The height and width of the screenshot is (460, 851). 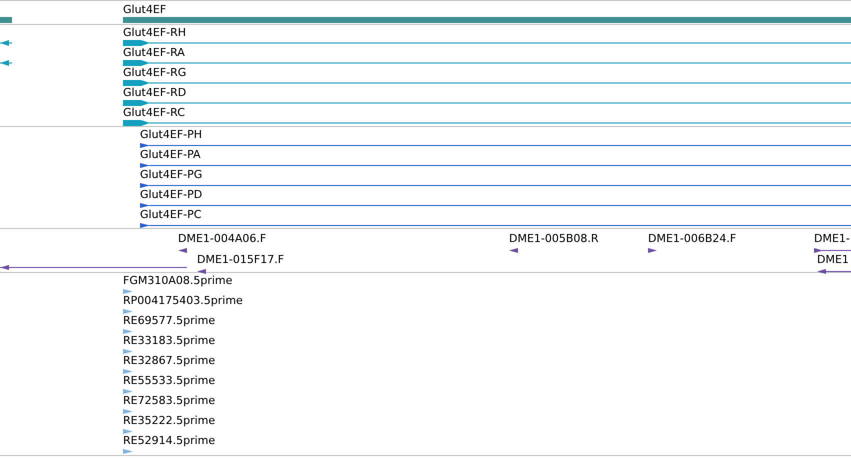 I want to click on read-label: RE32867.5prime, so click(x=169, y=361).